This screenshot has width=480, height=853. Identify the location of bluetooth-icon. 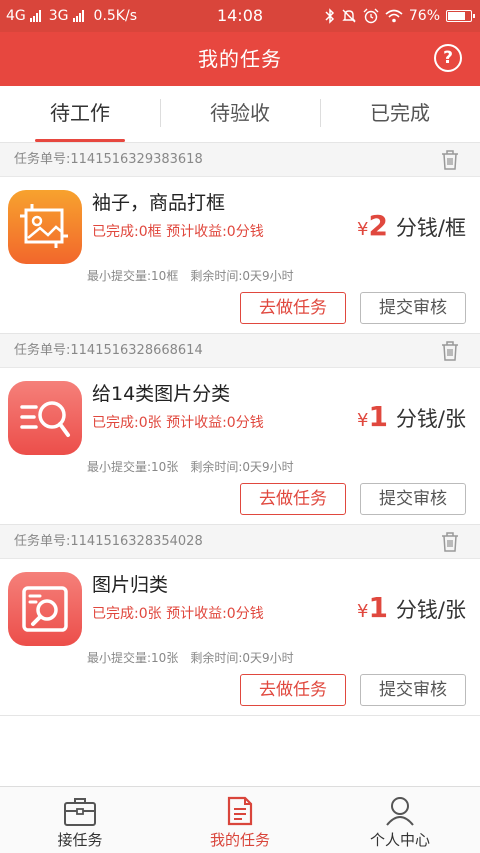
(329, 16).